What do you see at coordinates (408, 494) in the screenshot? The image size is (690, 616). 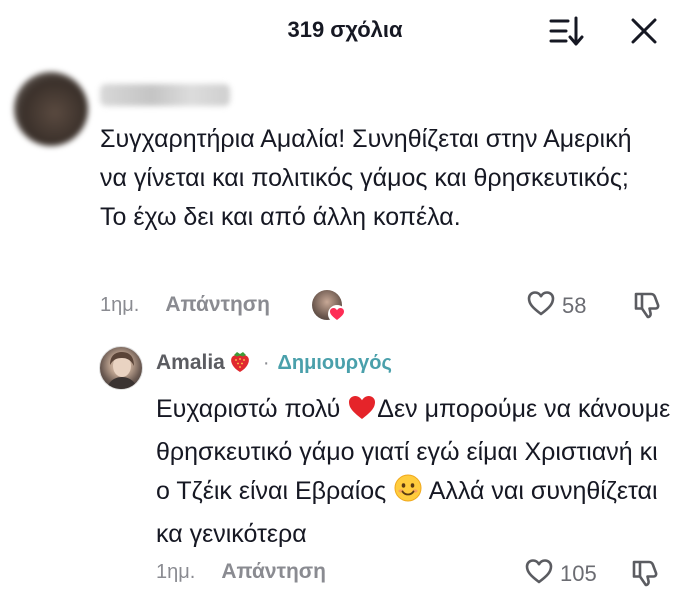 I see `smiling-face-icon` at bounding box center [408, 494].